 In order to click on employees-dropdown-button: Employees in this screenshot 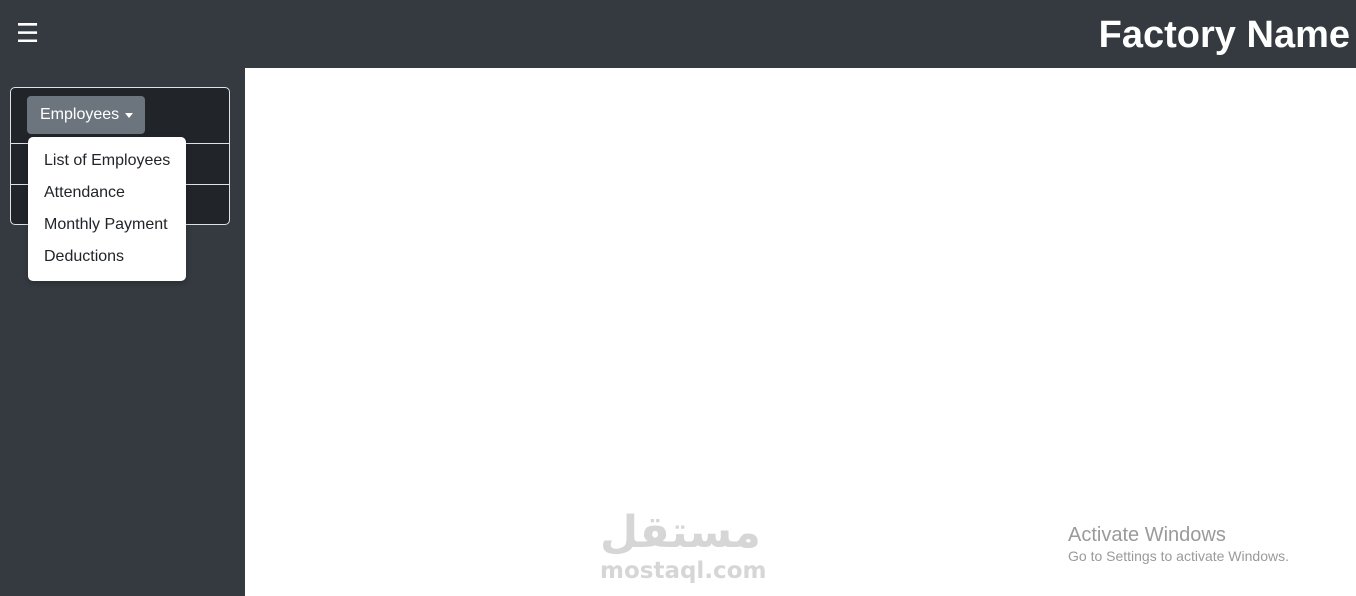, I will do `click(86, 115)`.